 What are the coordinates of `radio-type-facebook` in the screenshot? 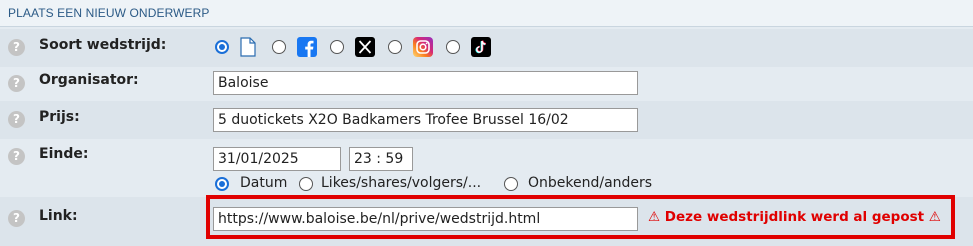 It's located at (279, 47).